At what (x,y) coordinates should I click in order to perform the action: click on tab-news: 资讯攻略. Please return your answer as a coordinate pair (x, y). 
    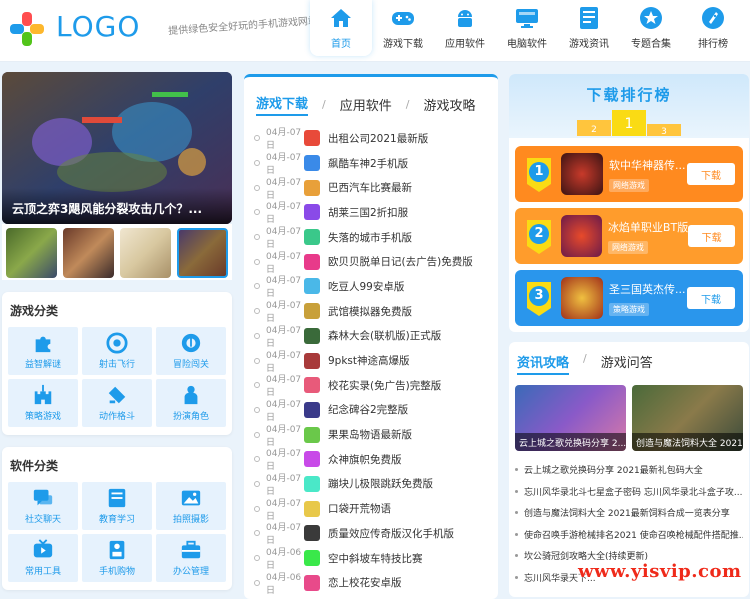
    Looking at the image, I should click on (543, 363).